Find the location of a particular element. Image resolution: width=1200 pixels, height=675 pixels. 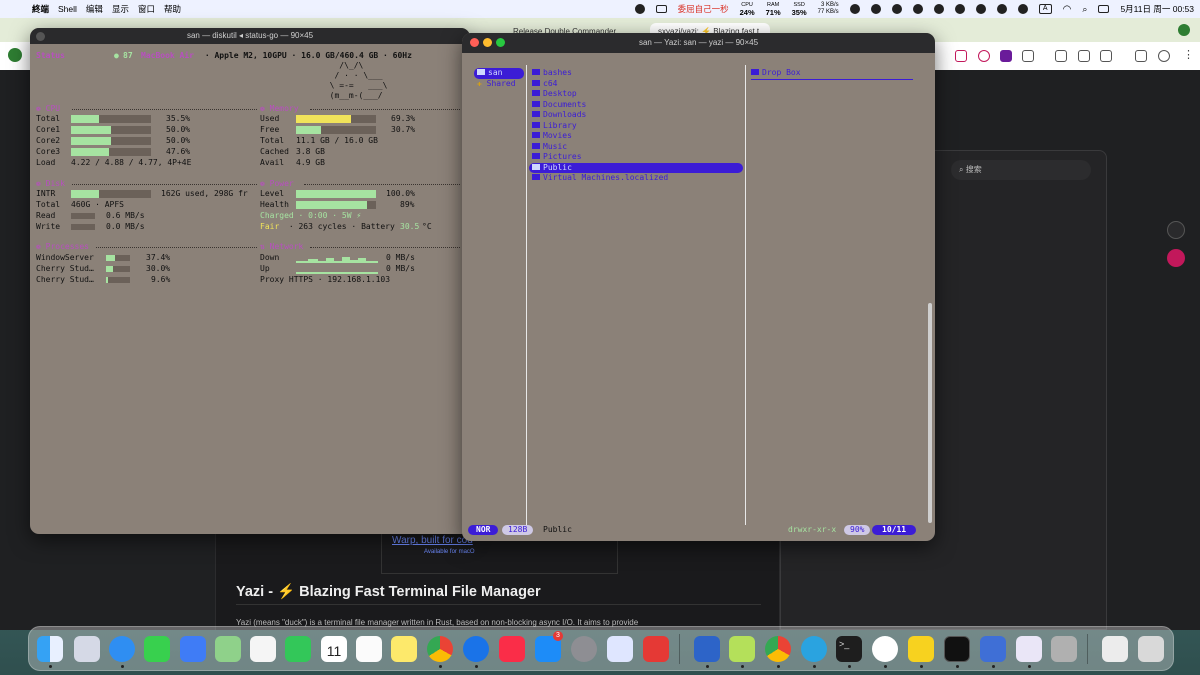

search-icon: ⌕ is located at coordinates (1084, 9).